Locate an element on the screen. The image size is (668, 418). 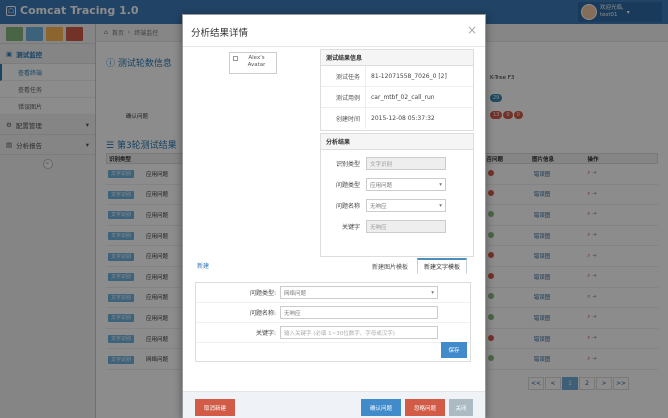
info-row: 测试任务 81-12071558_7026_0 [2] is located at coordinates (397, 76).